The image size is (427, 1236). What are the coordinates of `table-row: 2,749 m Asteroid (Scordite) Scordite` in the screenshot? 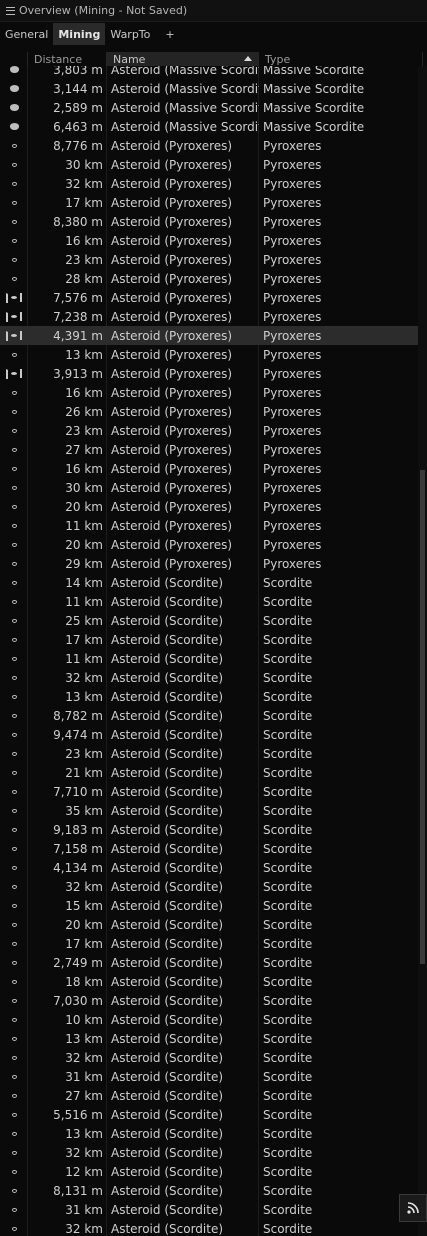 It's located at (209, 962).